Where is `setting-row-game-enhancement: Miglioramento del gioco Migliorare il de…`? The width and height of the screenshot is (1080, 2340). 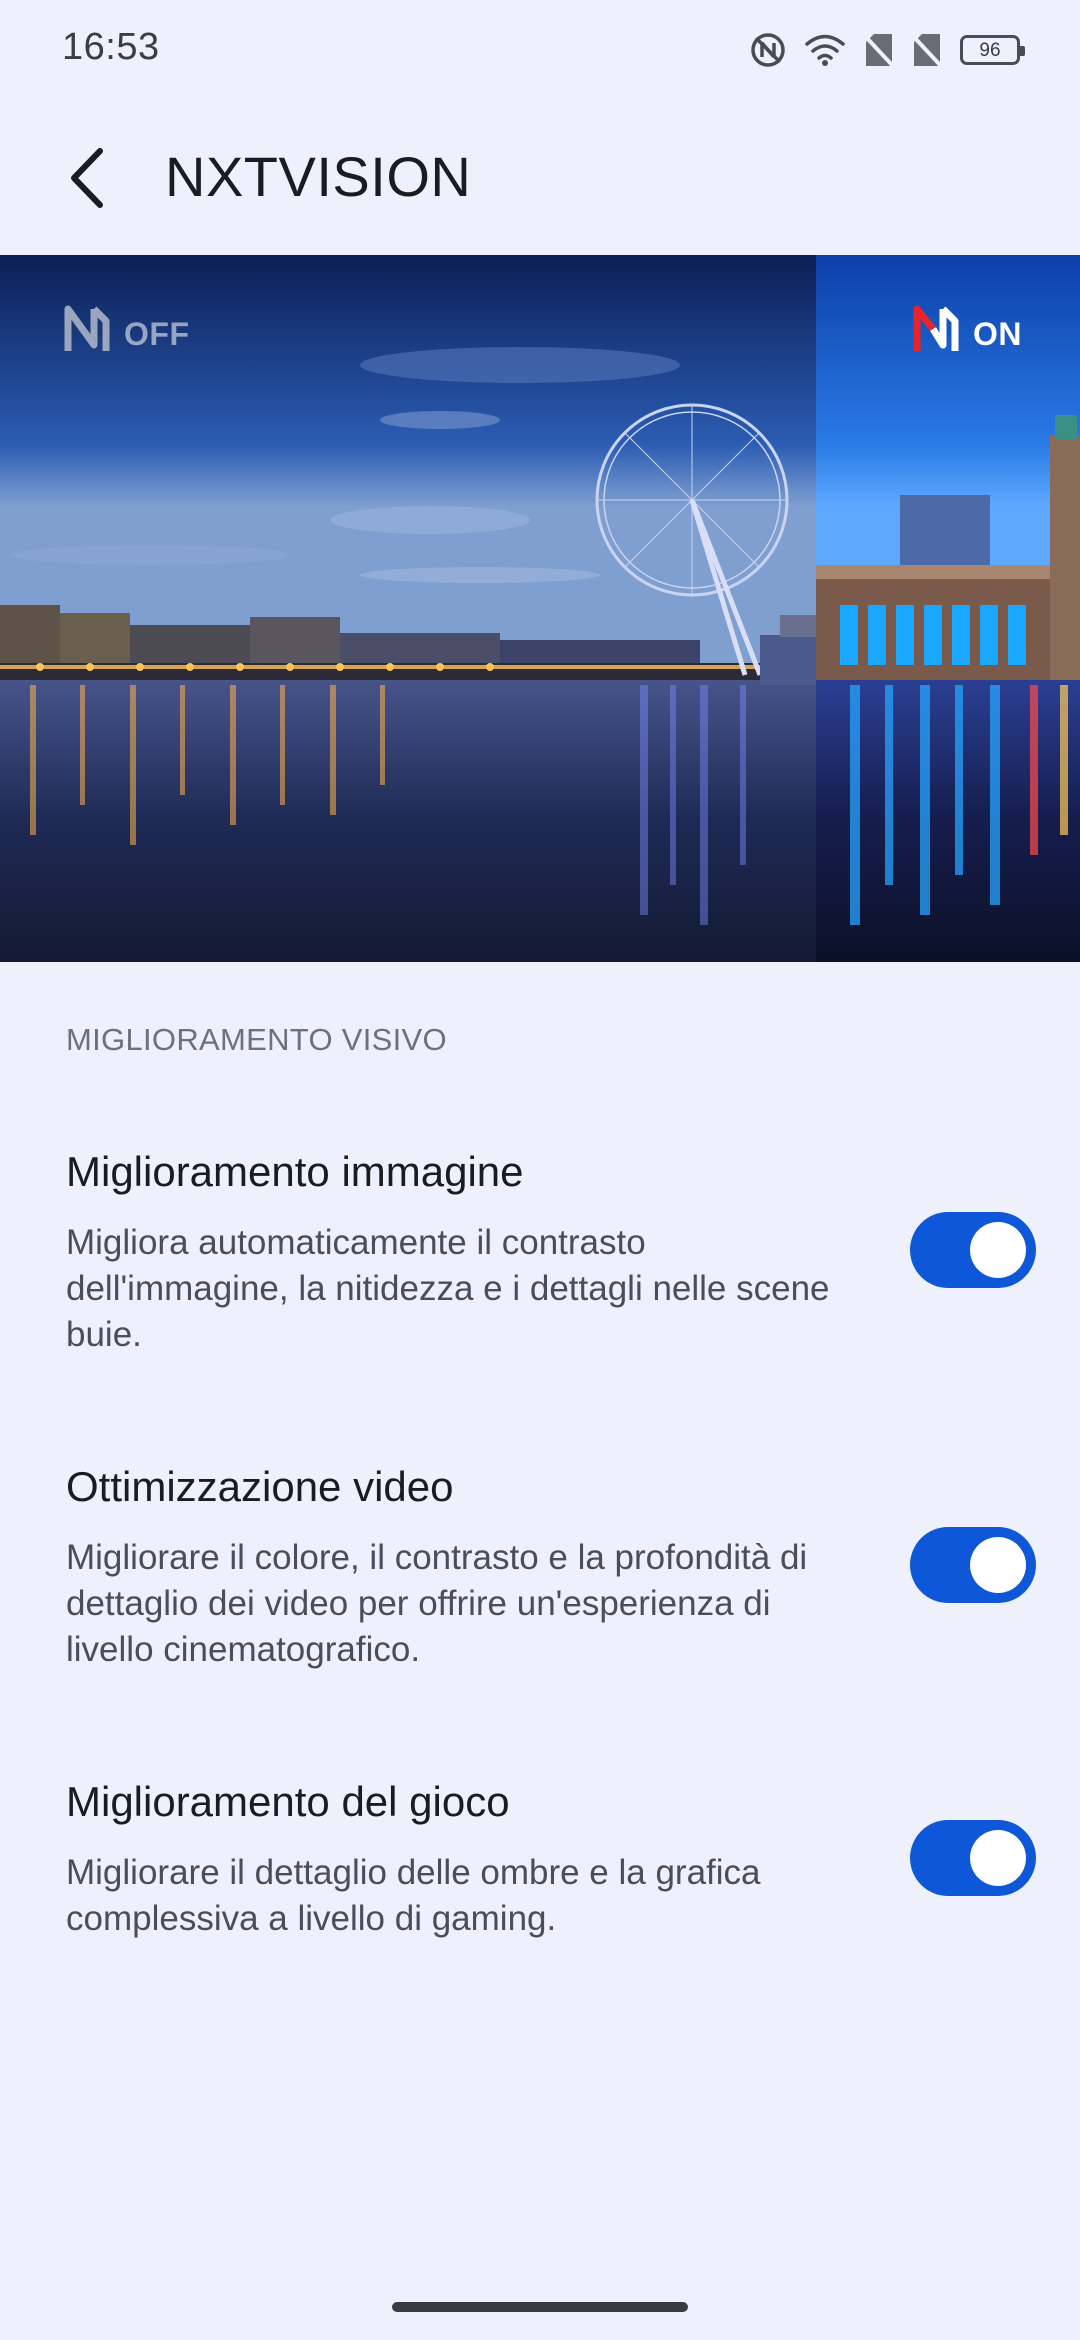
setting-row-game-enhancement: Miglioramento del gioco Migliorare il de… is located at coordinates (540, 1863).